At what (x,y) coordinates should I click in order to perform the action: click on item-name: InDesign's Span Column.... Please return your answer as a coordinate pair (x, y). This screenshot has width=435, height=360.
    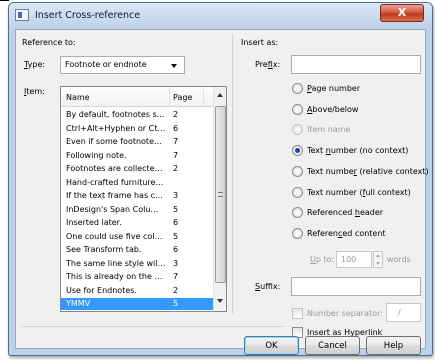
    Looking at the image, I should click on (116, 209).